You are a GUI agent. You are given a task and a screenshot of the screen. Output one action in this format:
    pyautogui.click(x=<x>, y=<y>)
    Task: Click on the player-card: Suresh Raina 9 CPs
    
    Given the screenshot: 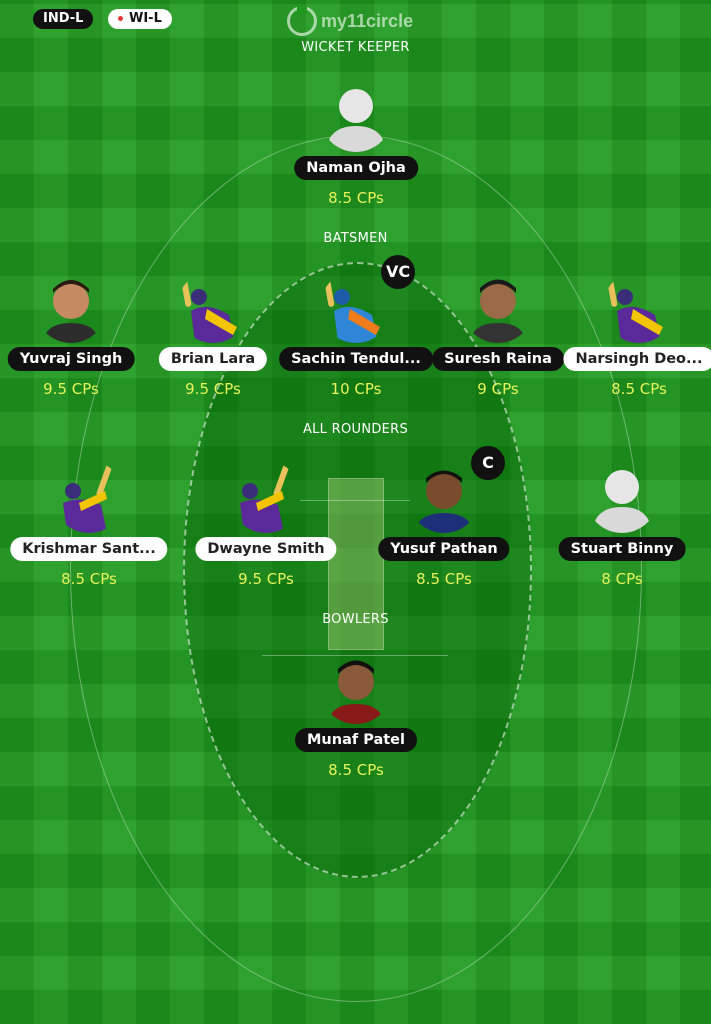 What is the action you would take?
    pyautogui.click(x=498, y=346)
    